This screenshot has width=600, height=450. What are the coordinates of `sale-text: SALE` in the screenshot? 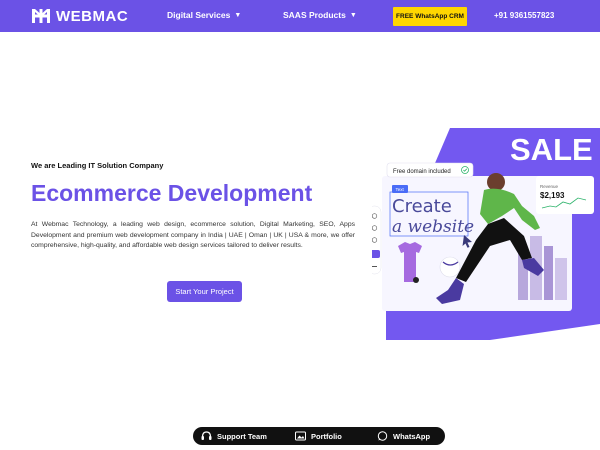 It's located at (551, 149).